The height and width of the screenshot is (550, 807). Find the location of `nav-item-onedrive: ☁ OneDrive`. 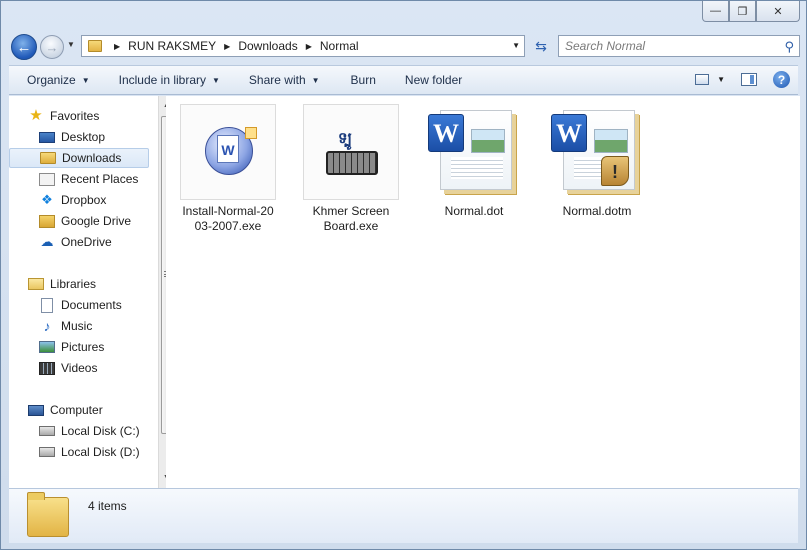

nav-item-onedrive: ☁ OneDrive is located at coordinates (79, 242).